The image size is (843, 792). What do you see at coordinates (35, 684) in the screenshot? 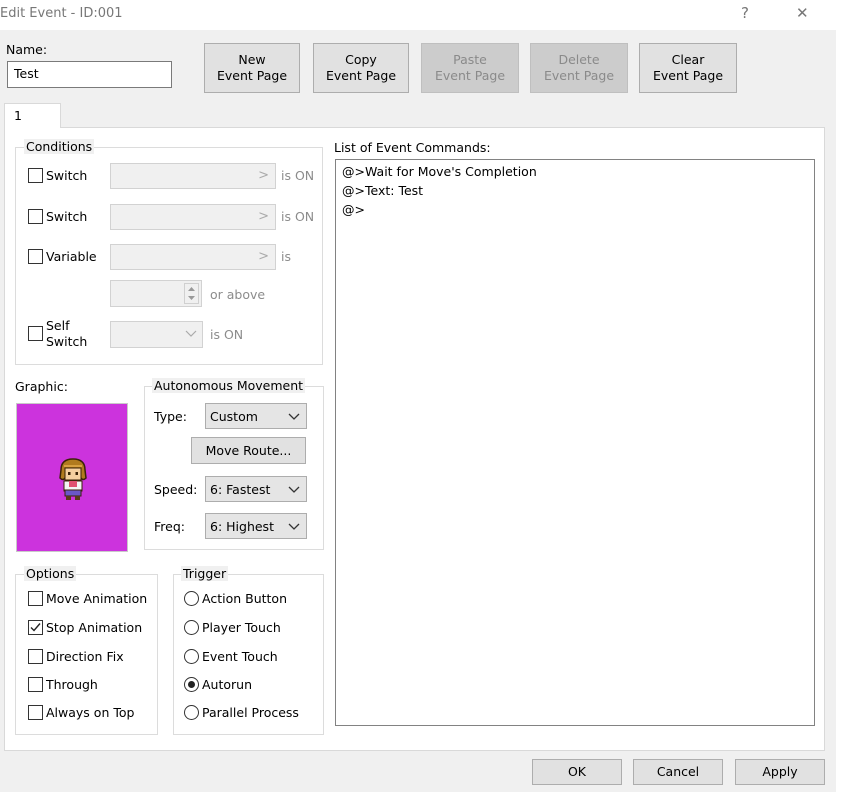
I see `through-checkbox` at bounding box center [35, 684].